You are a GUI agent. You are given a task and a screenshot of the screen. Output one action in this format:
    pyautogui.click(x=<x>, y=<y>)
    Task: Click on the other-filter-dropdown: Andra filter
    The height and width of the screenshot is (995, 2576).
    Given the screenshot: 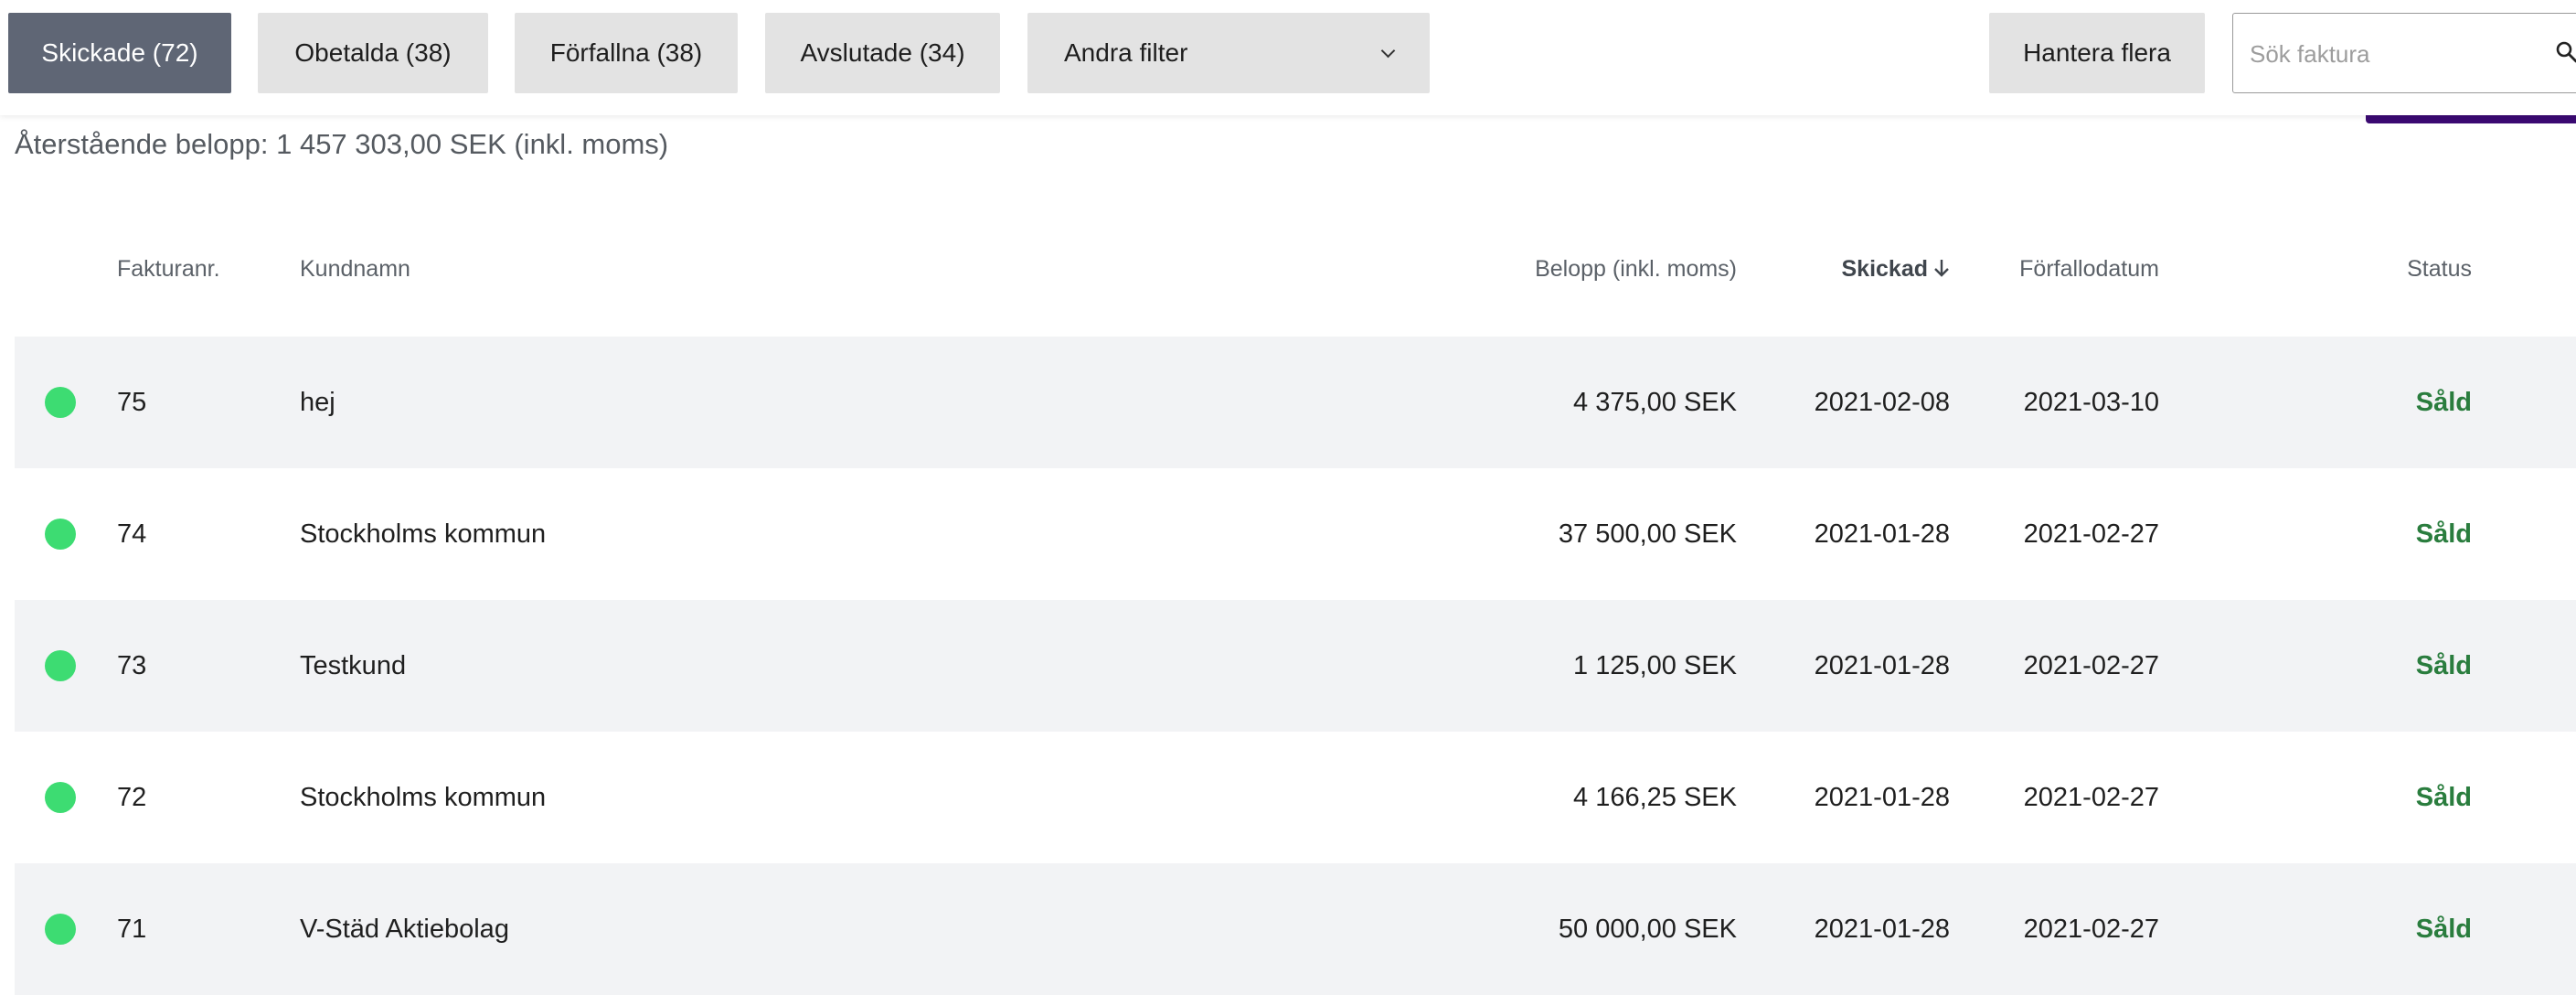 What is the action you would take?
    pyautogui.click(x=1228, y=53)
    